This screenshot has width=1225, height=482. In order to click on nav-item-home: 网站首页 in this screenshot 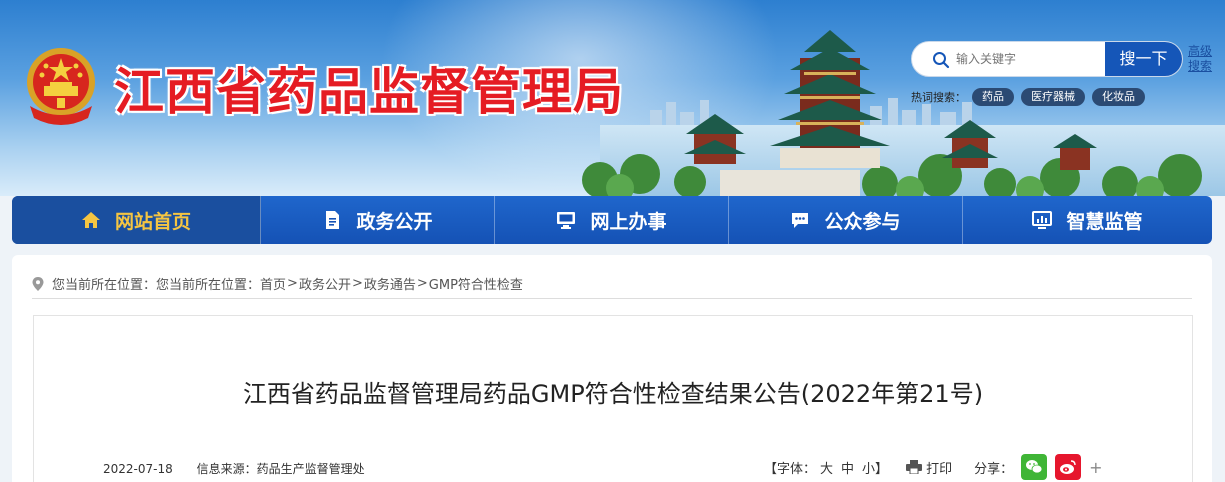, I will do `click(136, 220)`.